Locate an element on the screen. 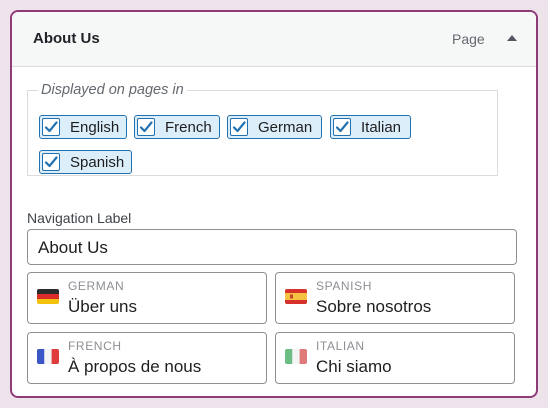 The width and height of the screenshot is (548, 408). language-checkbox-german: German is located at coordinates (274, 127).